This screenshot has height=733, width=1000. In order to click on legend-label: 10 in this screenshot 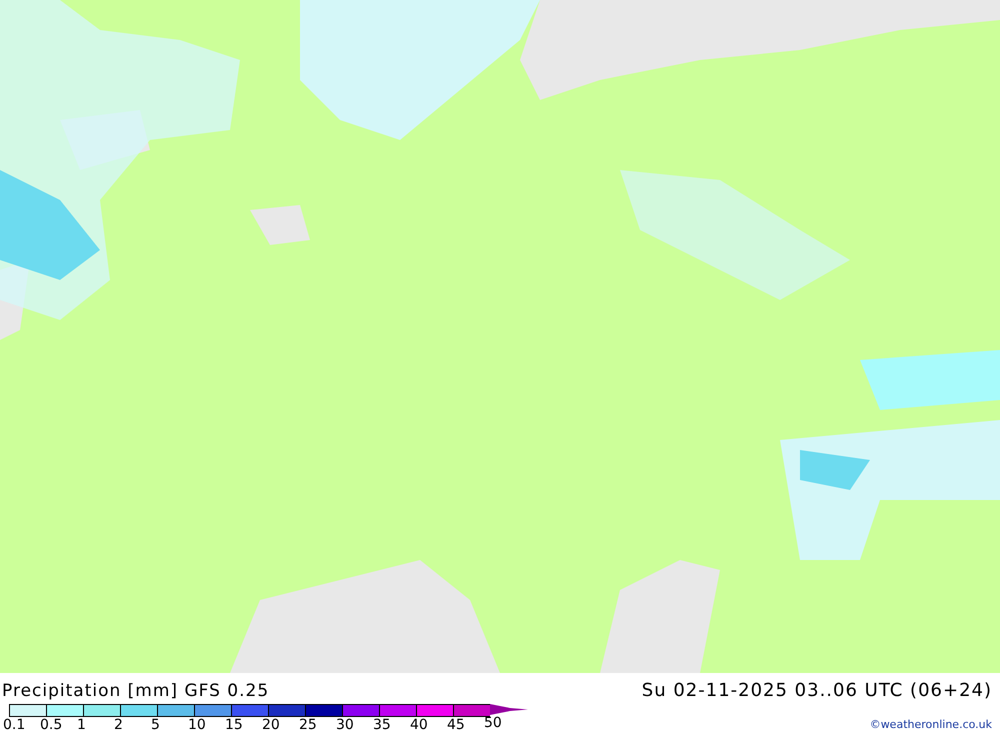, I will do `click(197, 725)`.